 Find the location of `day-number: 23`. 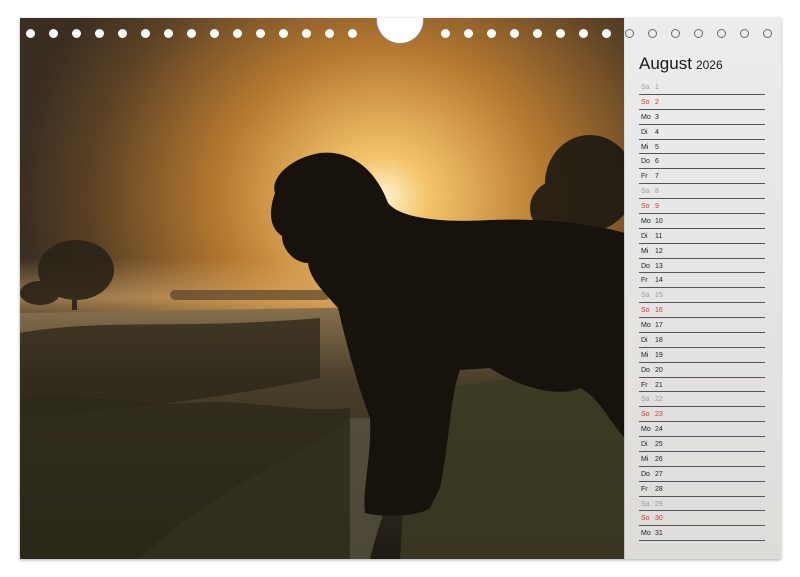

day-number: 23 is located at coordinates (659, 415).